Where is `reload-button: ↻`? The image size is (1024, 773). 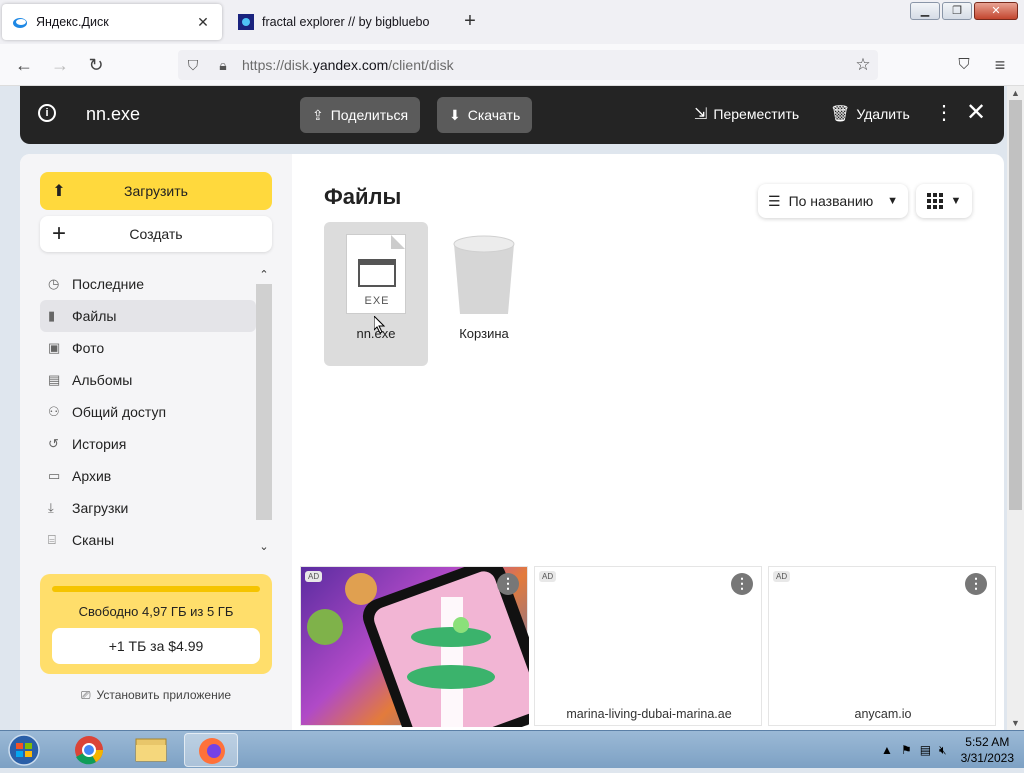
reload-button: ↻ is located at coordinates (96, 65).